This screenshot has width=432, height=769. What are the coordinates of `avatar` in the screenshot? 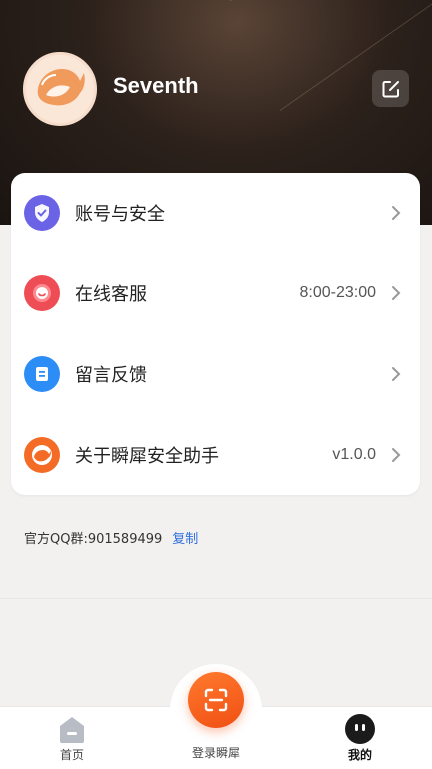 It's located at (60, 89).